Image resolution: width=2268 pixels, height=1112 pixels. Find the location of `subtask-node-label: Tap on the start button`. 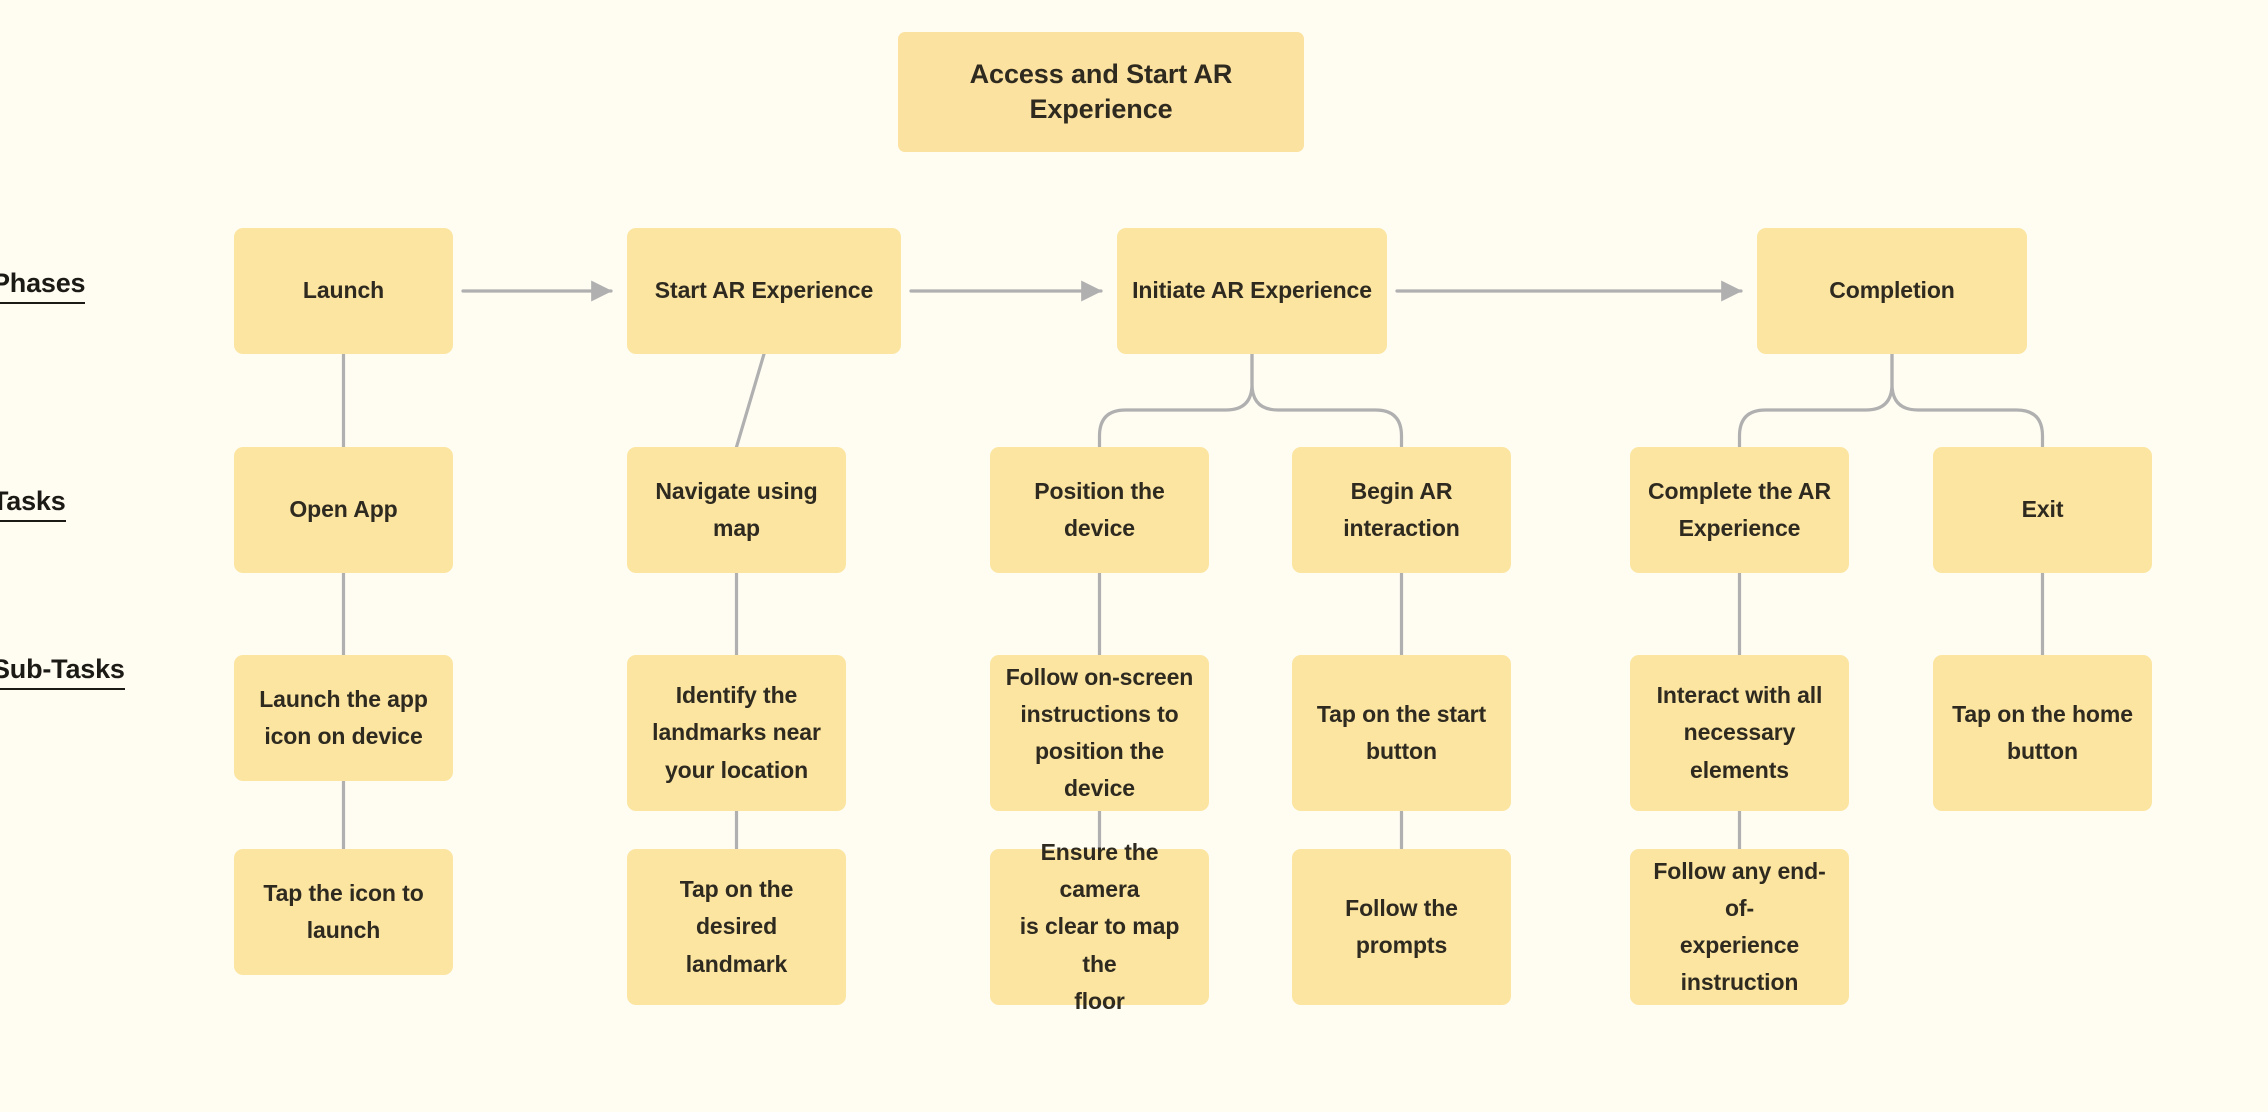

subtask-node-label: Tap on the start button is located at coordinates (1401, 732).